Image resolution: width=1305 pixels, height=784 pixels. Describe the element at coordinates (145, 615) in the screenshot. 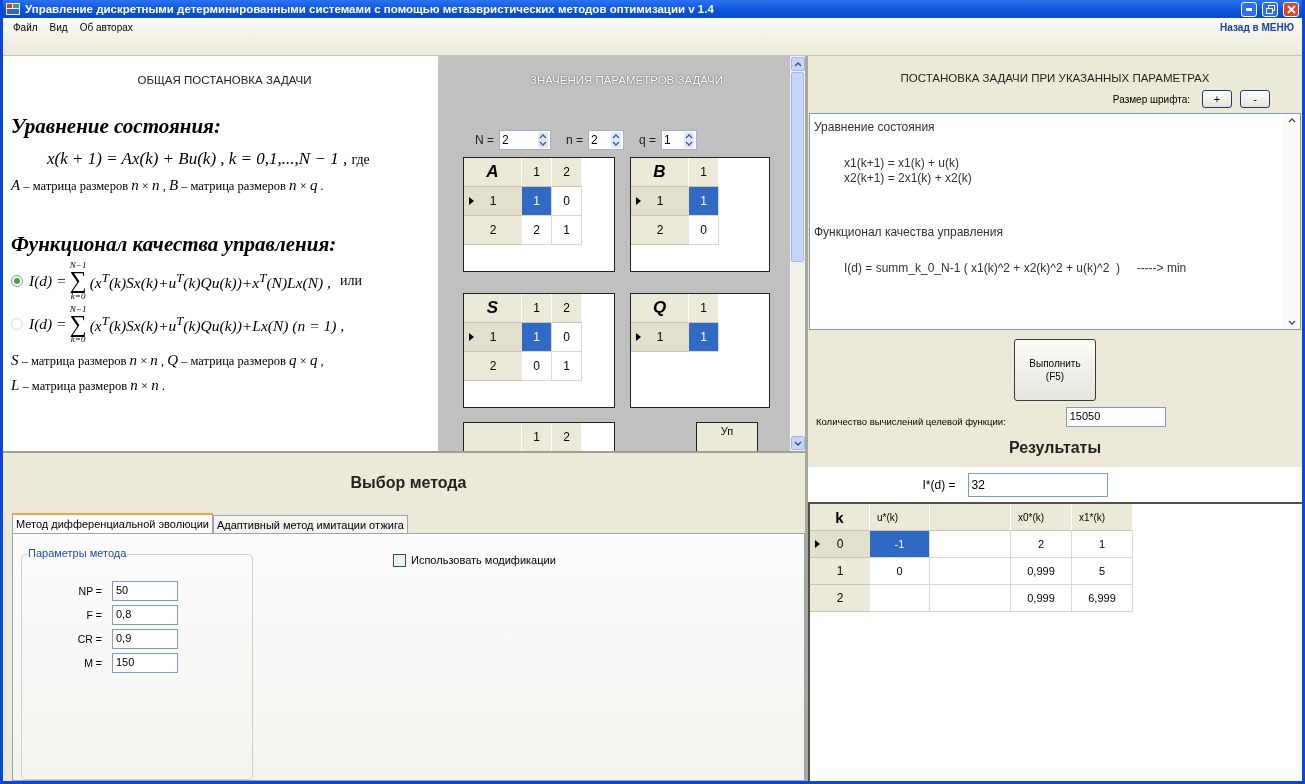

I see `input-field: 0,8` at that location.